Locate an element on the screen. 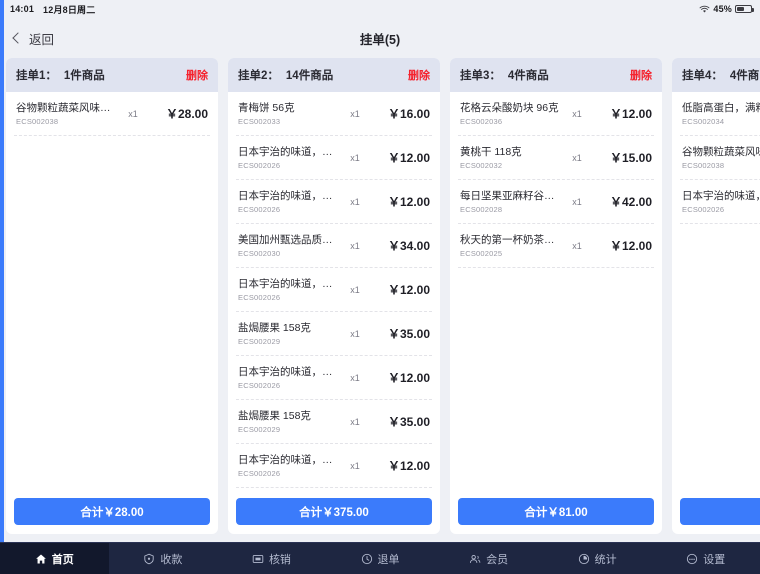 This screenshot has width=760, height=574. held-order-card-header: 挂单1： 1件商品 删除 is located at coordinates (112, 75).